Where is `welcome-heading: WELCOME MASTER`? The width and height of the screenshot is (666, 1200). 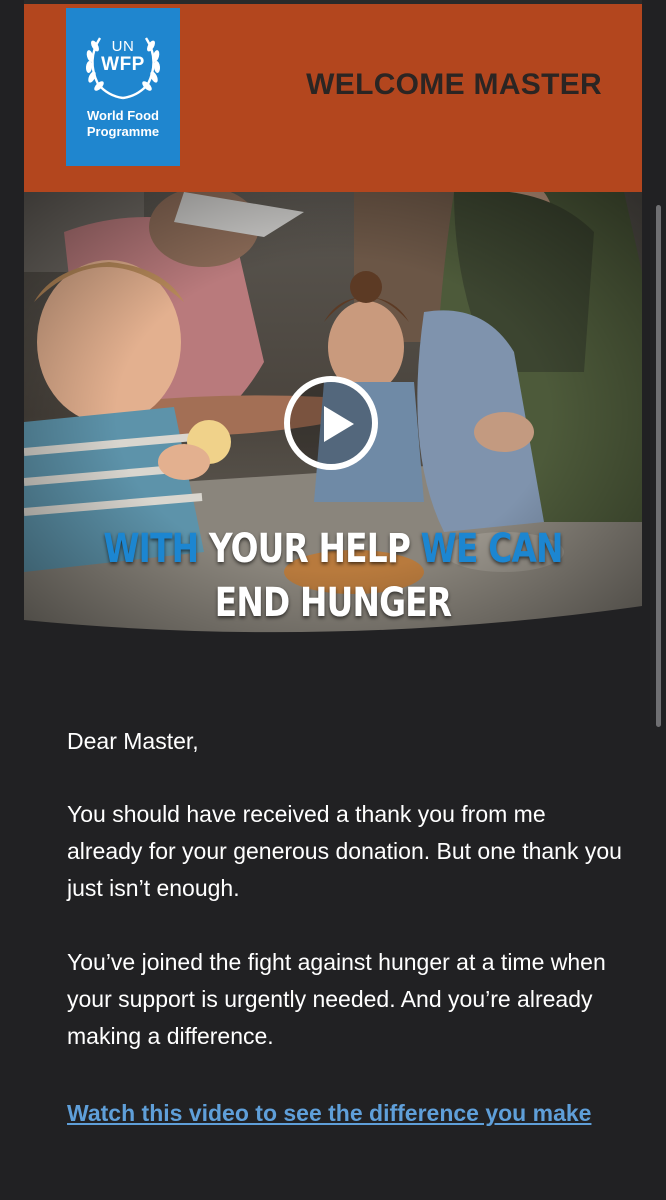
welcome-heading: WELCOME MASTER is located at coordinates (454, 84).